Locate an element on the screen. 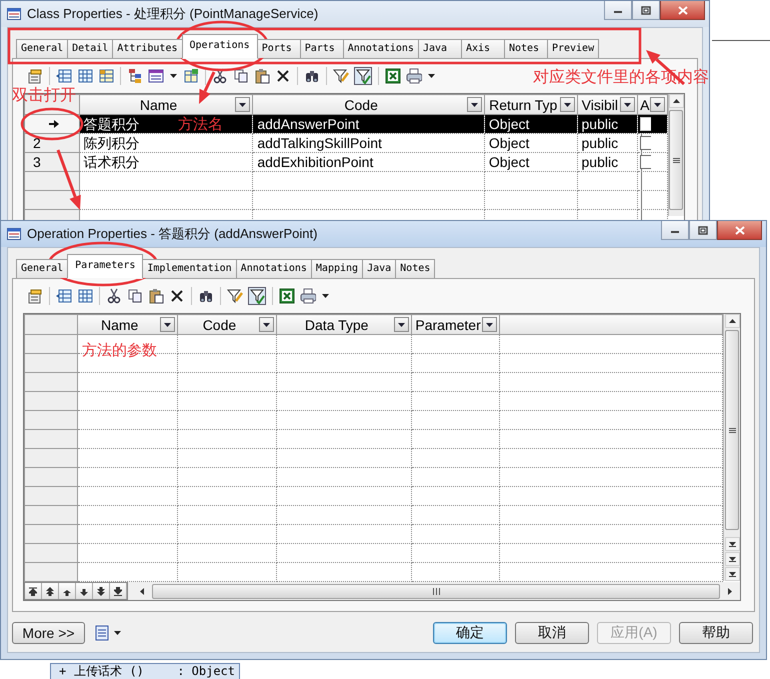 The width and height of the screenshot is (770, 679). right-arrow-icon is located at coordinates (730, 591).